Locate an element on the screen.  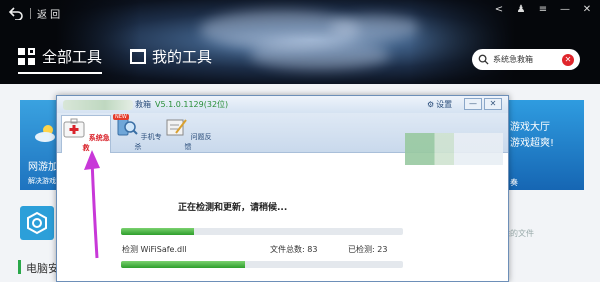
tab-phone-scan: 手机专杀 is located at coordinates (138, 134).